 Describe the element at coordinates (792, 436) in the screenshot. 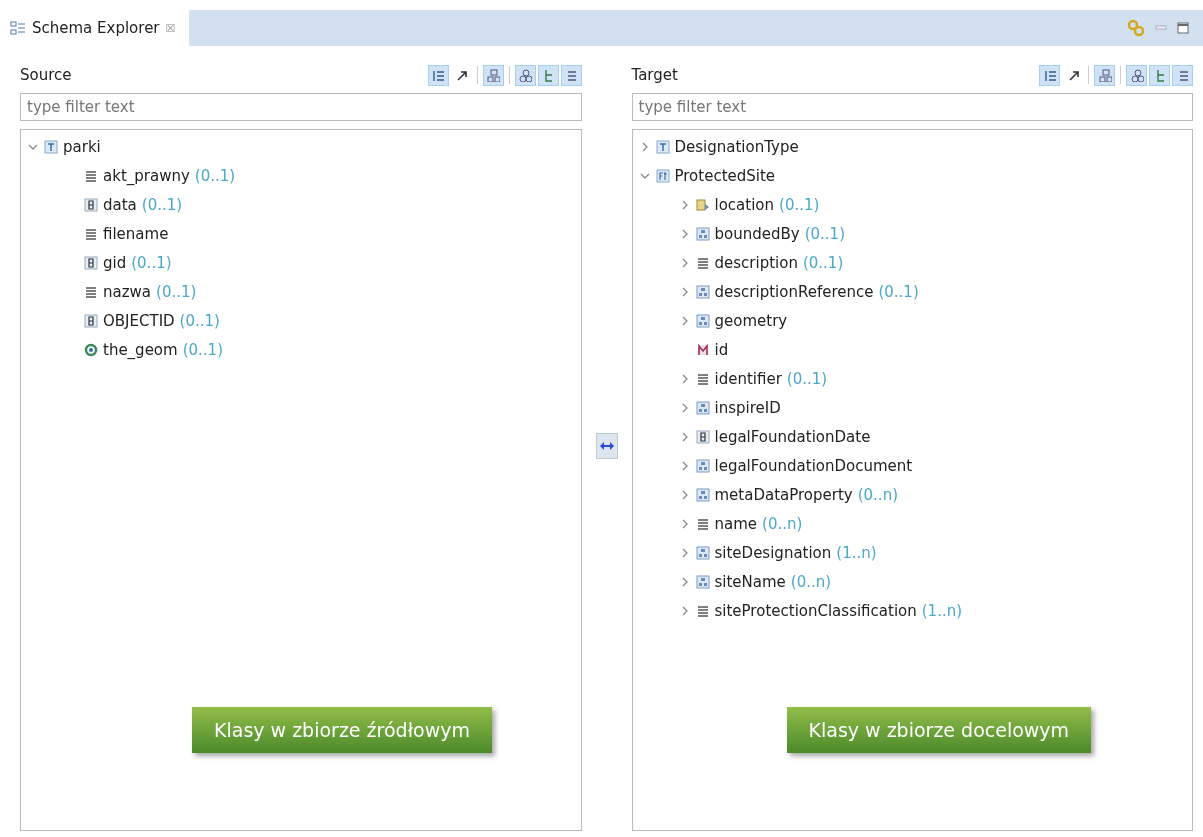

I see `node-label: legalFoundationDate` at that location.